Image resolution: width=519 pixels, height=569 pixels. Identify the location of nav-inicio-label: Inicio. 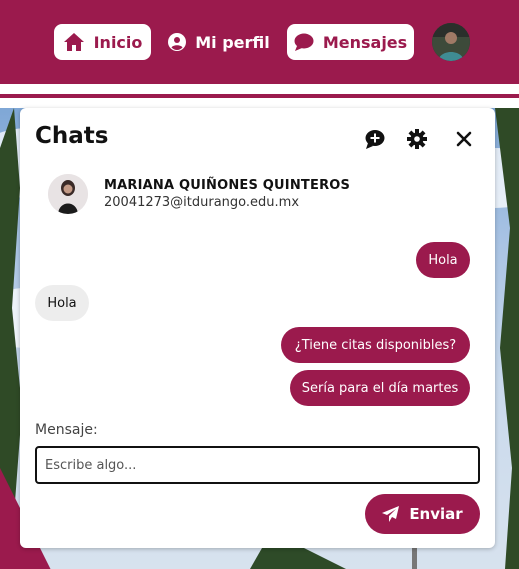
(118, 42).